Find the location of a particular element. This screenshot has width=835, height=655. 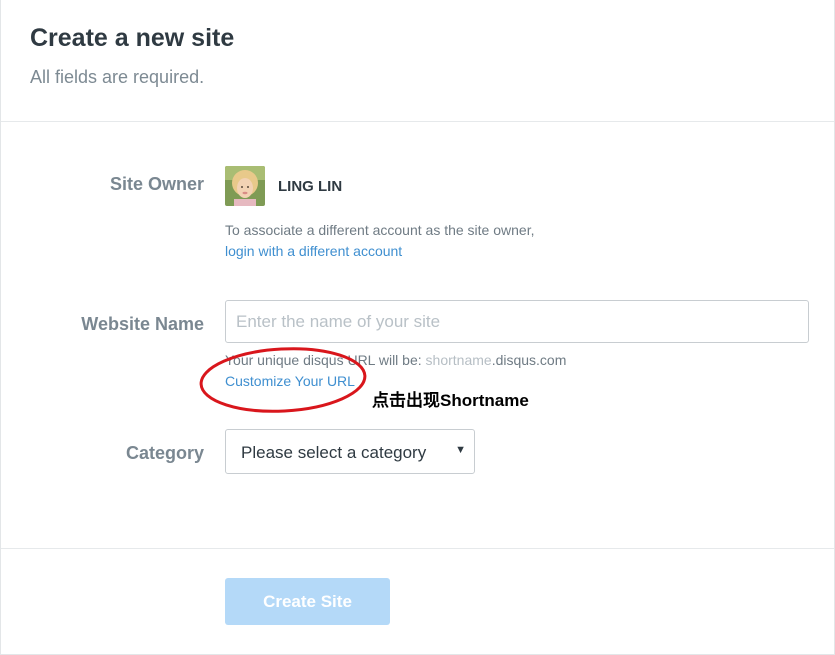

footer-divider is located at coordinates (417, 548).